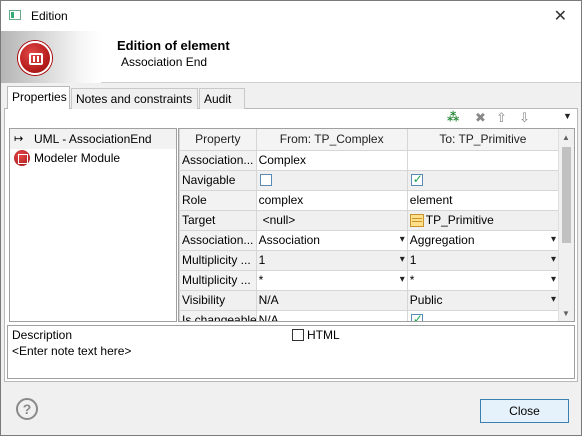  Describe the element at coordinates (38, 97) in the screenshot. I see `tab-properties: Properties` at that location.